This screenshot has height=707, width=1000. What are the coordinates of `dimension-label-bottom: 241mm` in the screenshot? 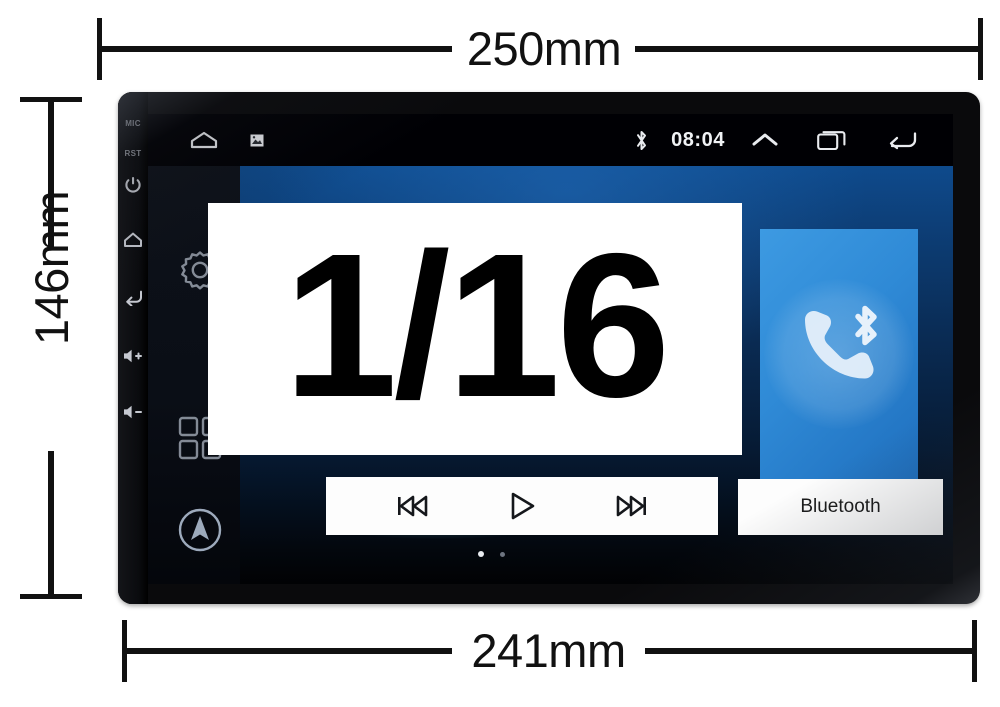 It's located at (548, 650).